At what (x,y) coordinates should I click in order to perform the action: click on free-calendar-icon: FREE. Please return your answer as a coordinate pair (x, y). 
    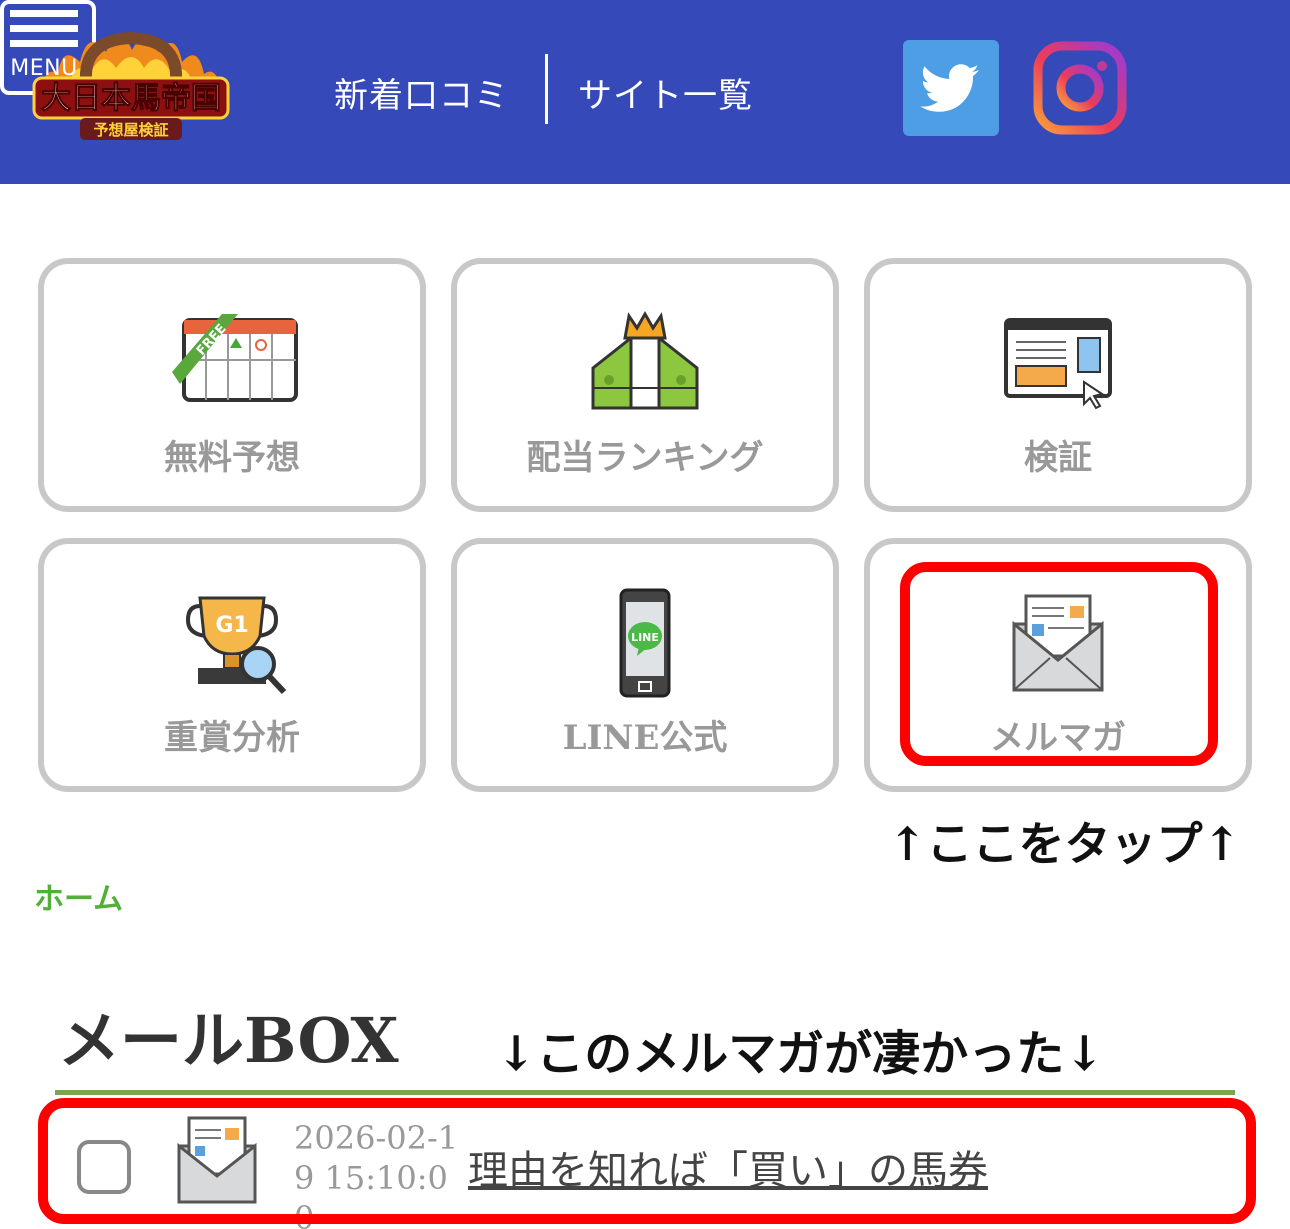
    Looking at the image, I should click on (235, 358).